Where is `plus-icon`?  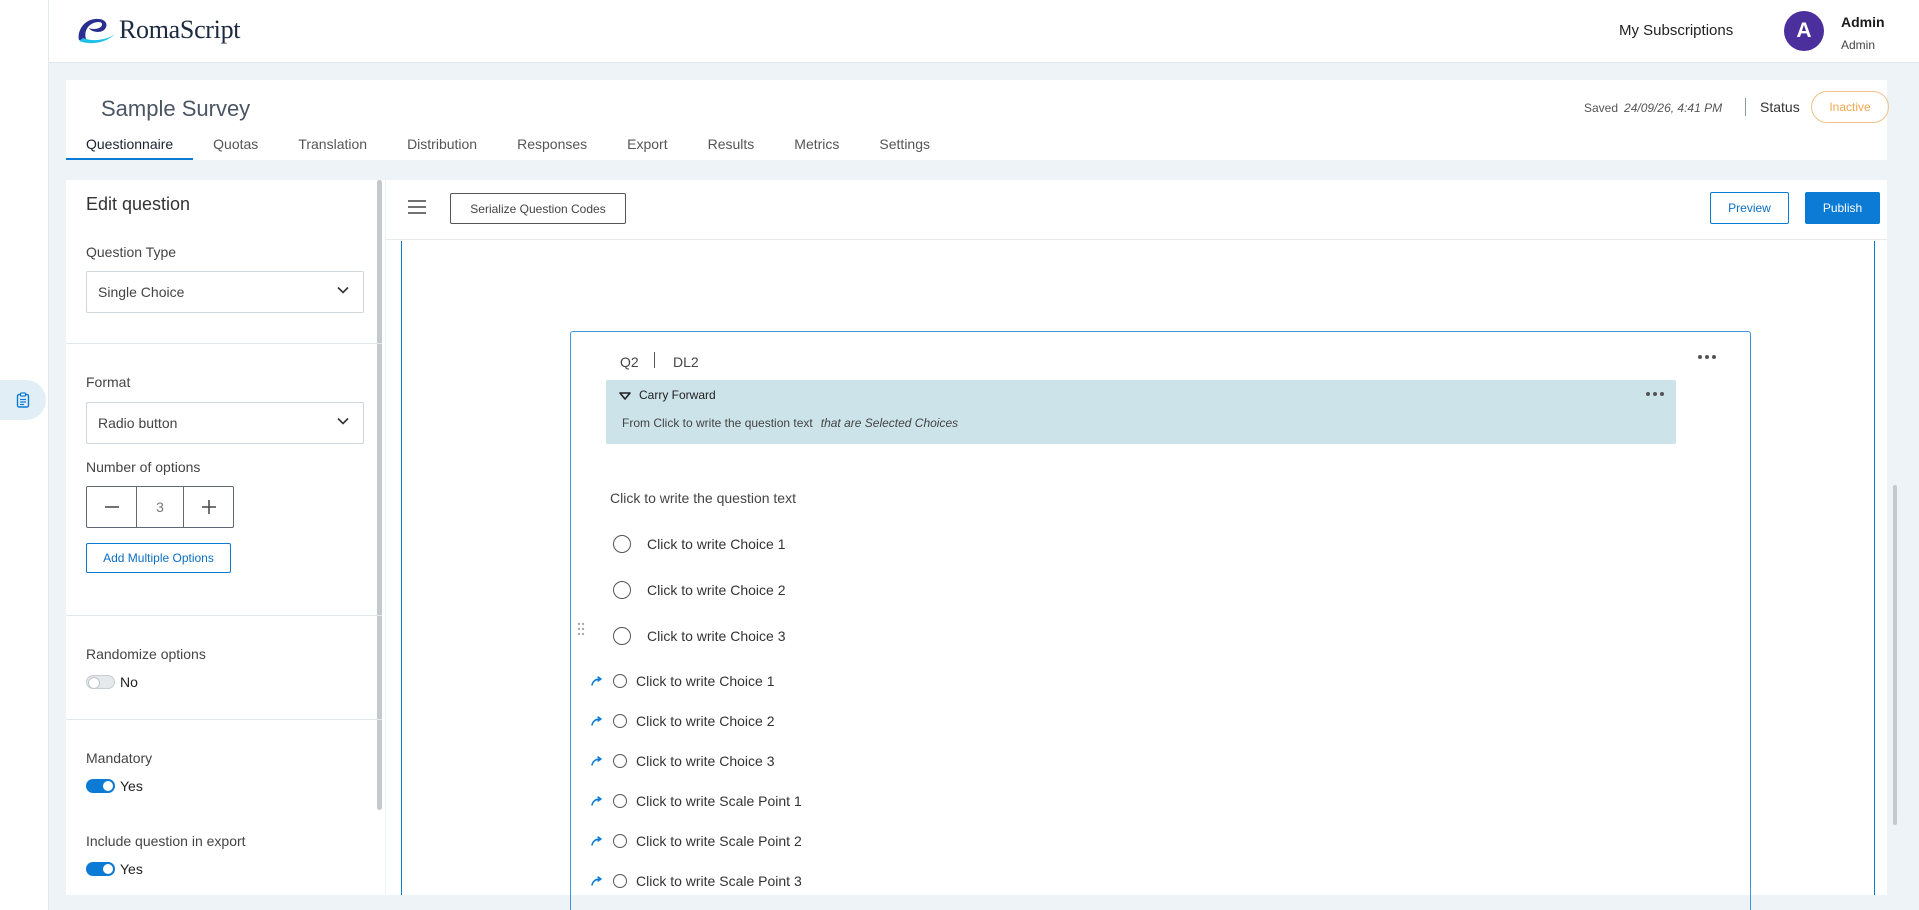
plus-icon is located at coordinates (208, 507).